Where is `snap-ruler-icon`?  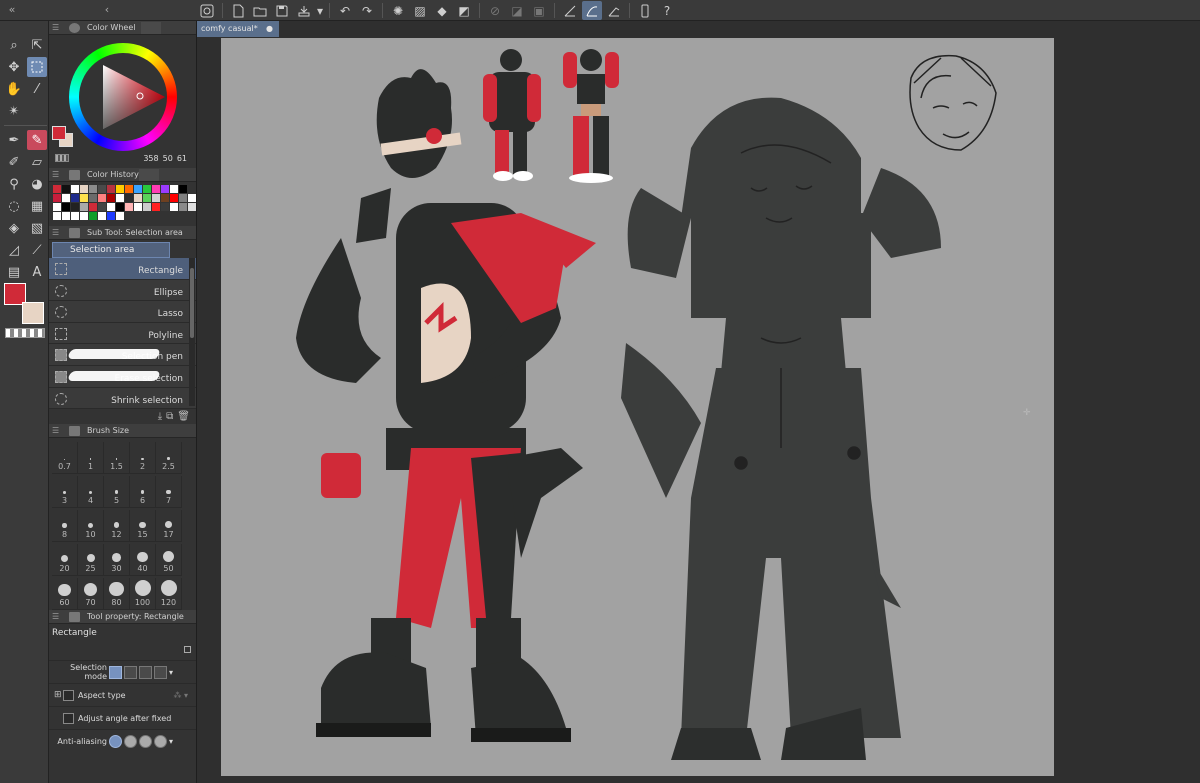 snap-ruler-icon is located at coordinates (570, 10).